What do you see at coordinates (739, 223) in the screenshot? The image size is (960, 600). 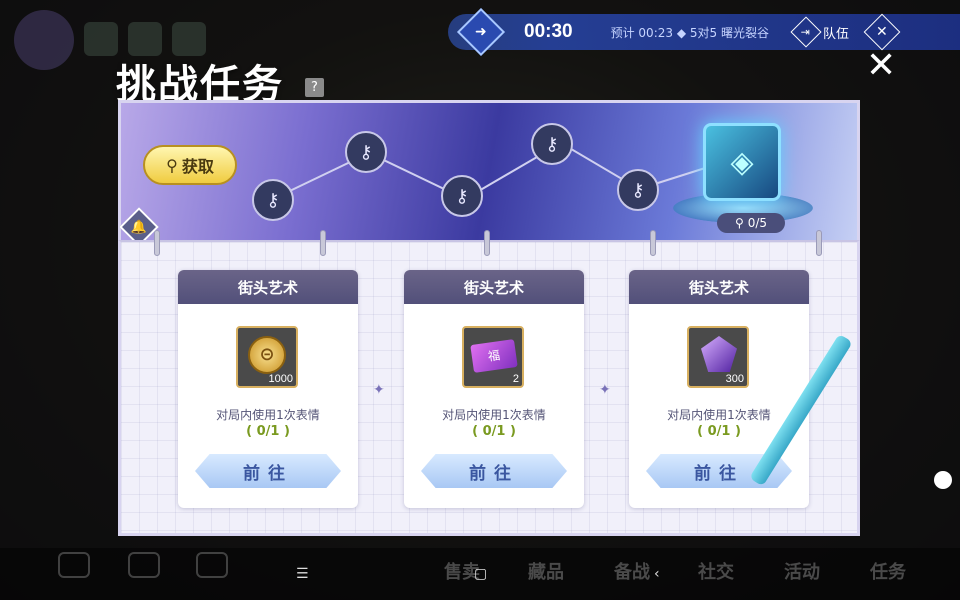 I see `key-small-icon: ⚲` at bounding box center [739, 223].